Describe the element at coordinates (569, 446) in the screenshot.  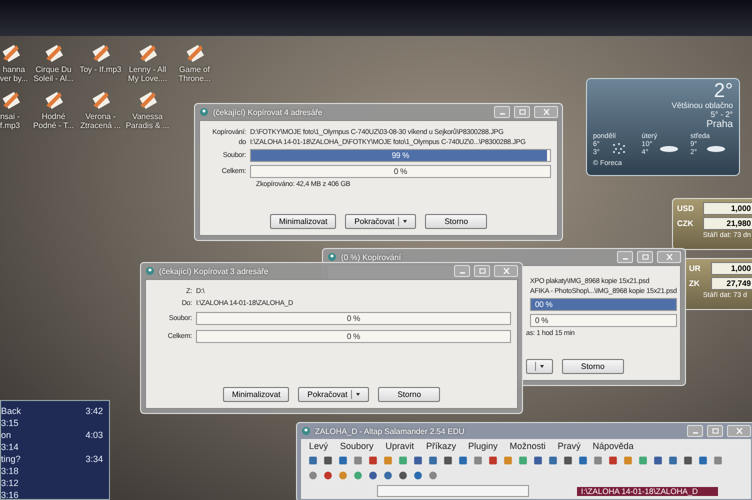
I see `menu-item: Pravý` at that location.